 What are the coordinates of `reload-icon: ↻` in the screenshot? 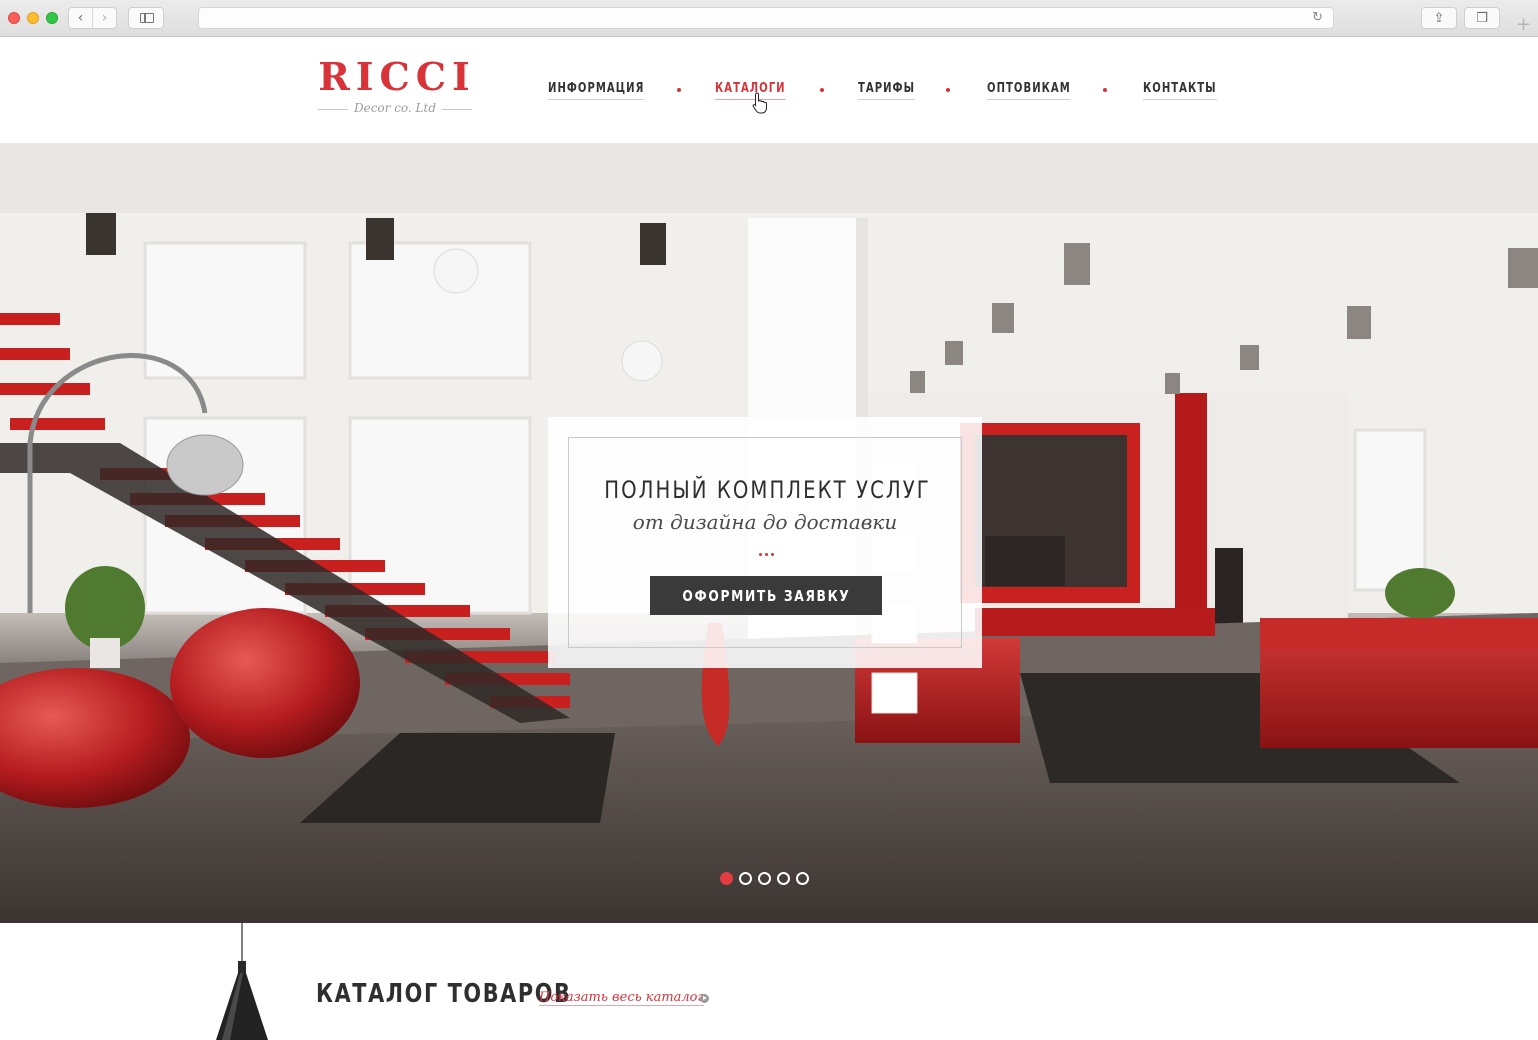 It's located at (1317, 17).